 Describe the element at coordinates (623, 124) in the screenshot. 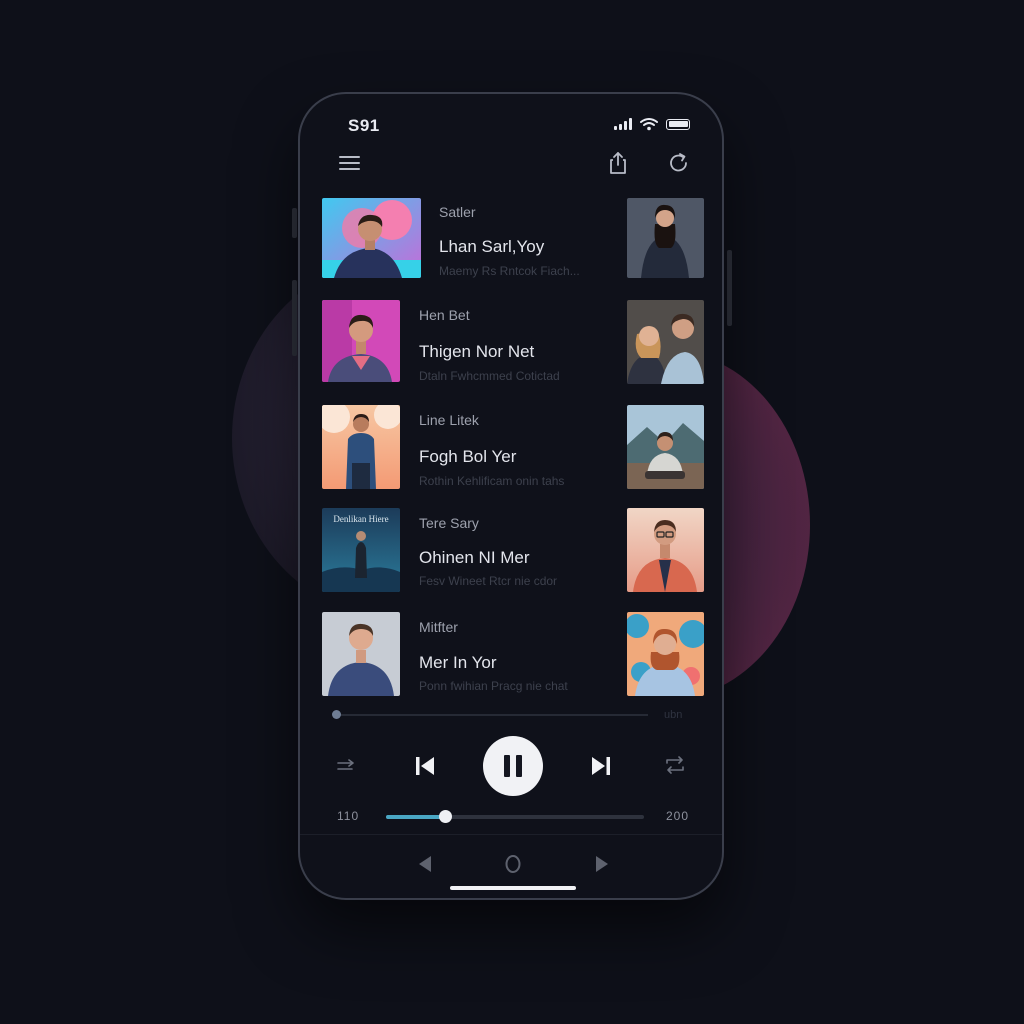

I see `signal-icon` at that location.